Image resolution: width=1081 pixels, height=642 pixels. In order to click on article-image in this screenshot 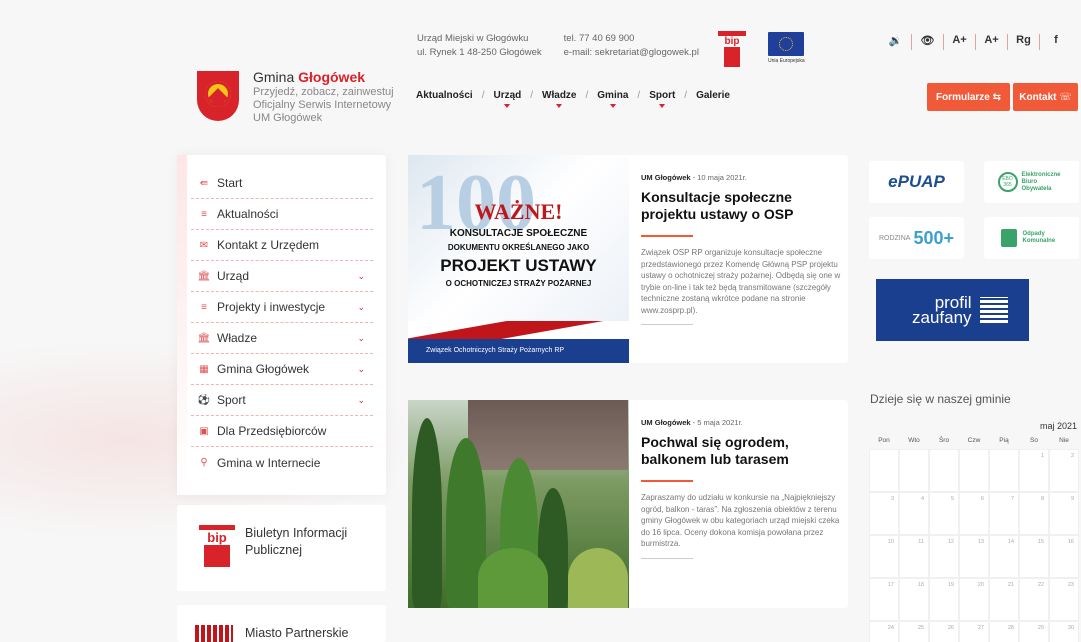, I will do `click(518, 504)`.